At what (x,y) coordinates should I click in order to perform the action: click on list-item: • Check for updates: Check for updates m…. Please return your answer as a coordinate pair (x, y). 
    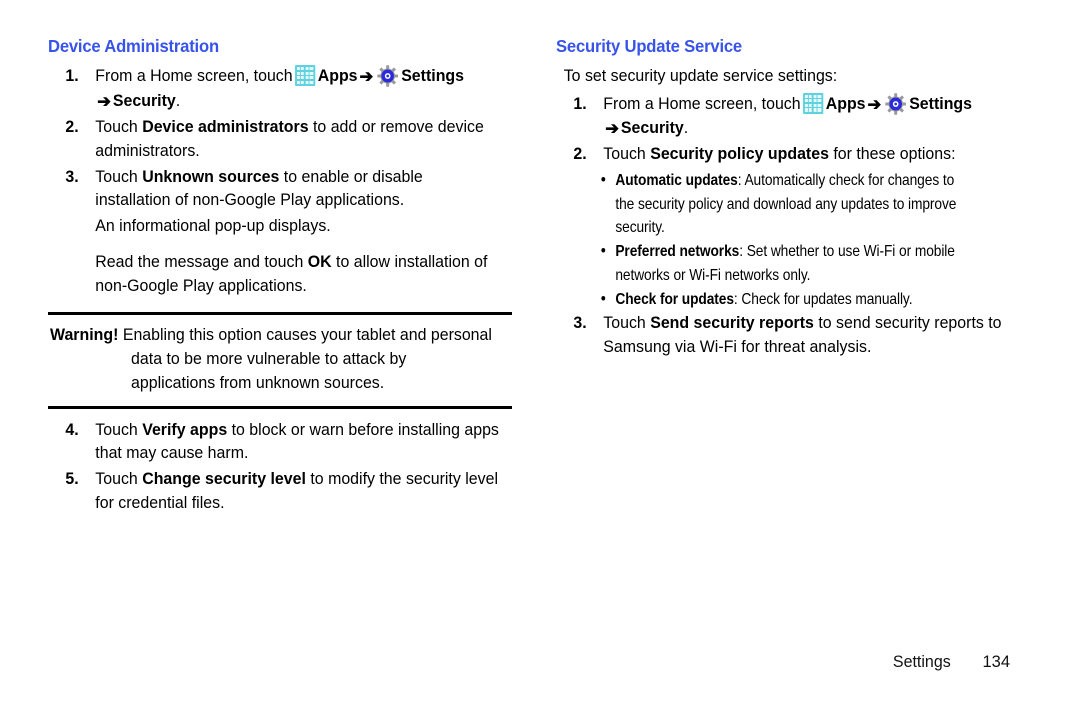
    Looking at the image, I should click on (757, 299).